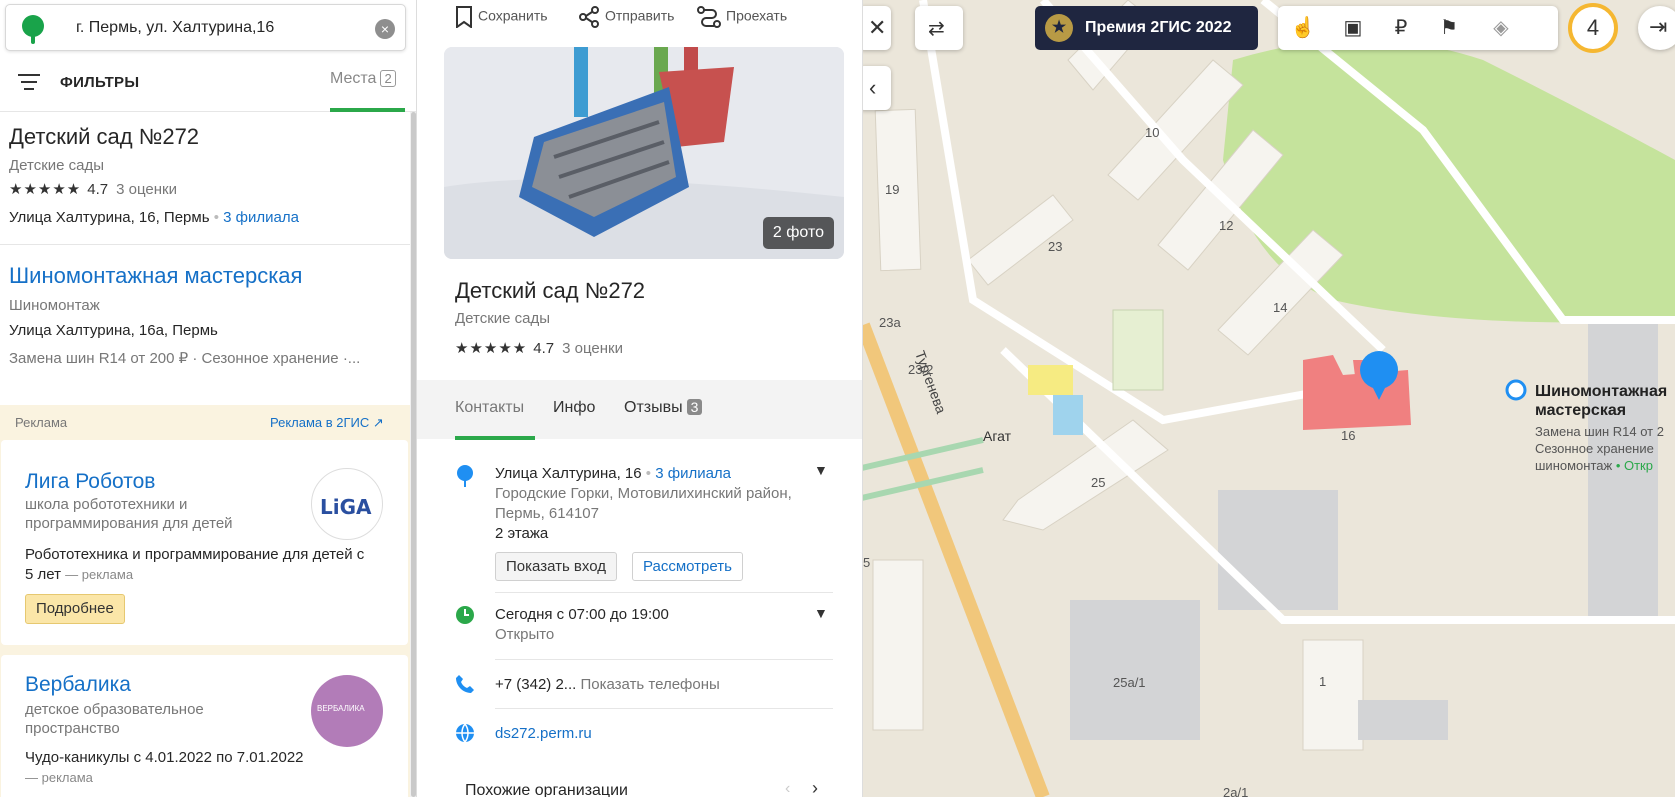  I want to click on place-category: Детские сады, so click(503, 318).